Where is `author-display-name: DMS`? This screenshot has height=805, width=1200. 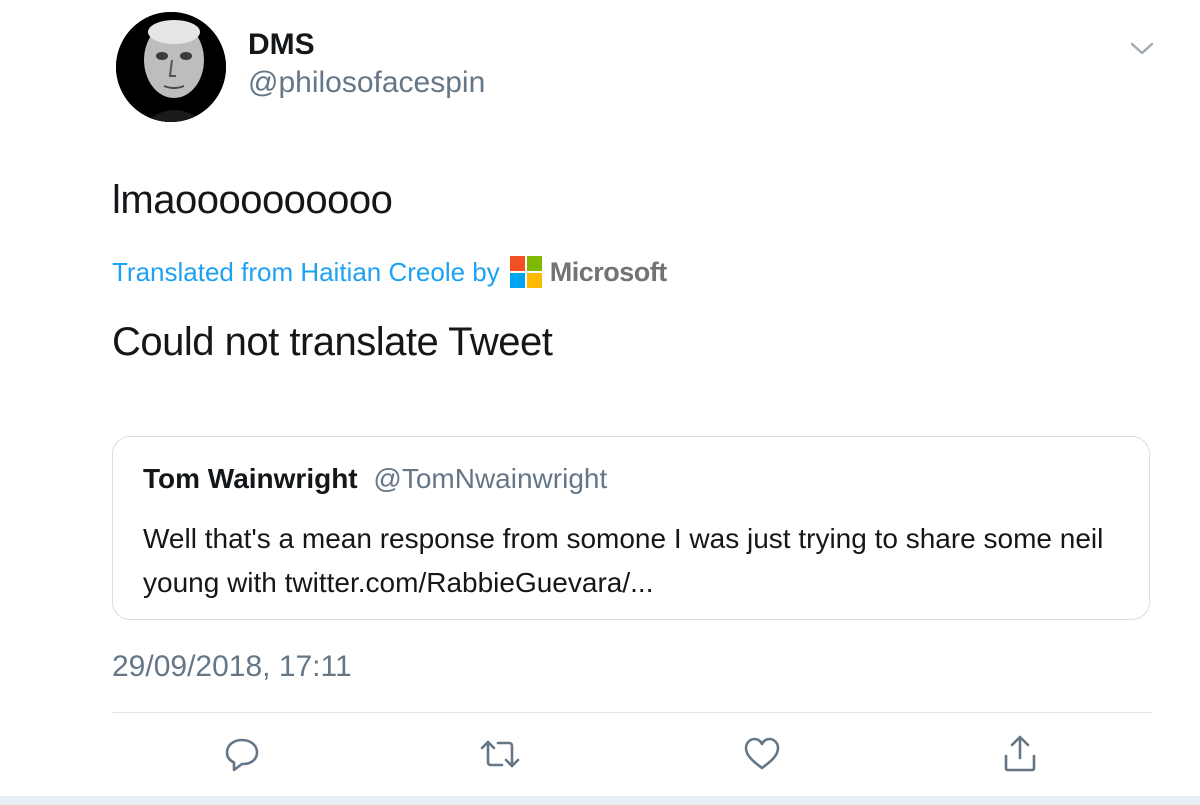
author-display-name: DMS is located at coordinates (281, 45).